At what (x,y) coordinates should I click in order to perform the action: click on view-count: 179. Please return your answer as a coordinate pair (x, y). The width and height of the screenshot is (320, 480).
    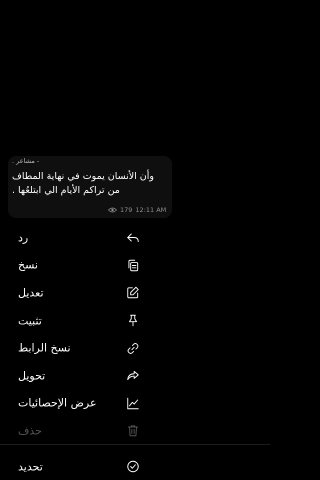
    Looking at the image, I should click on (126, 210).